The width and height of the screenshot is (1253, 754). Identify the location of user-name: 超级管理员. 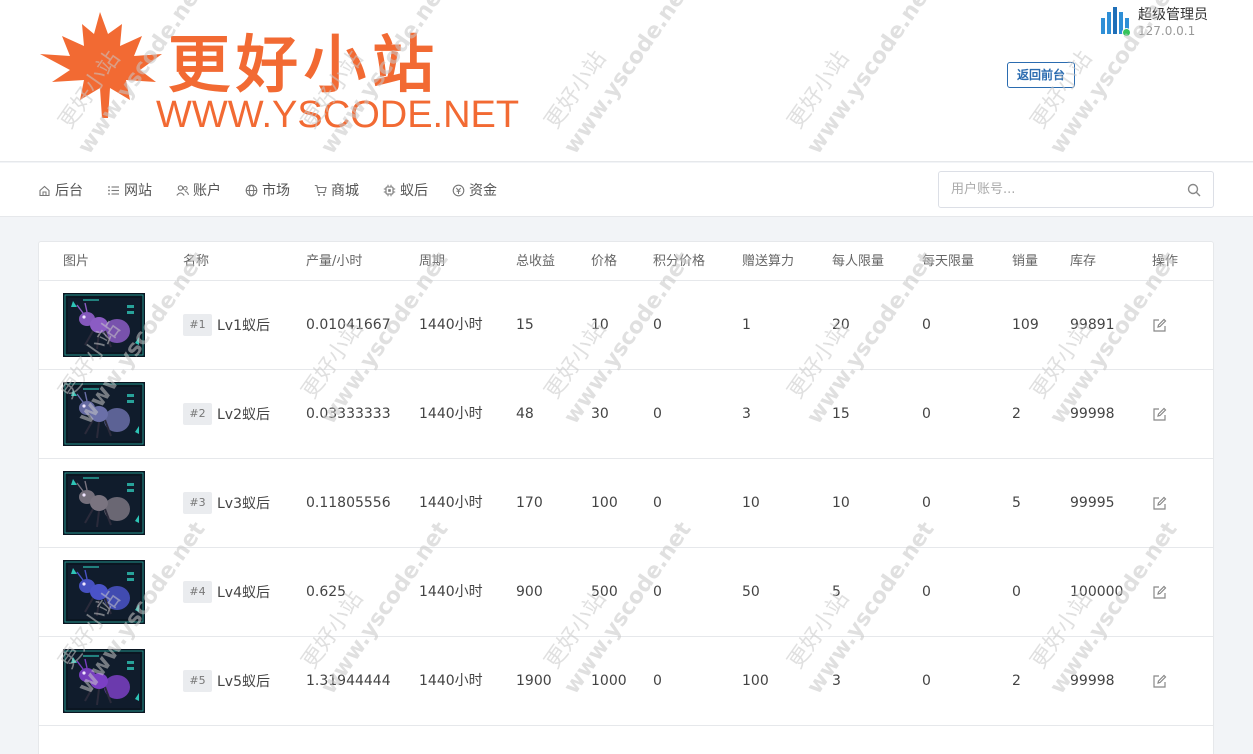
(1173, 15).